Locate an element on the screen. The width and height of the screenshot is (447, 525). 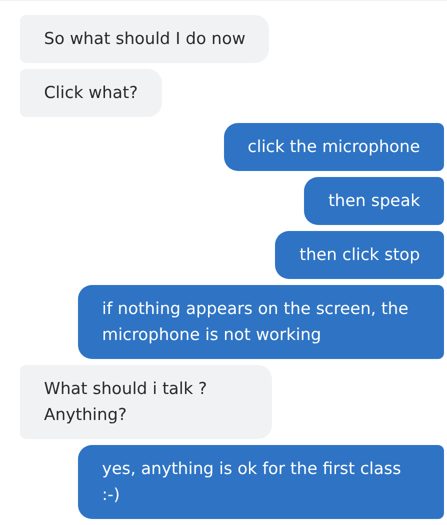
message-bubble: Click what? is located at coordinates (91, 93).